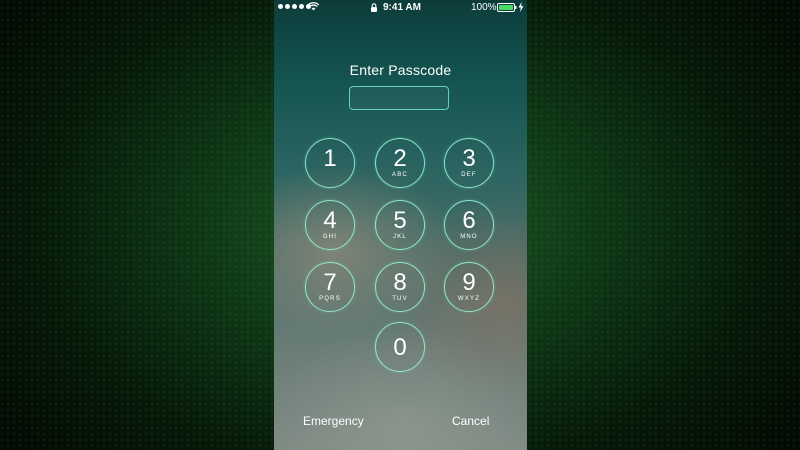 The height and width of the screenshot is (450, 800). Describe the element at coordinates (330, 237) in the screenshot. I see `key-letters: GHI` at that location.